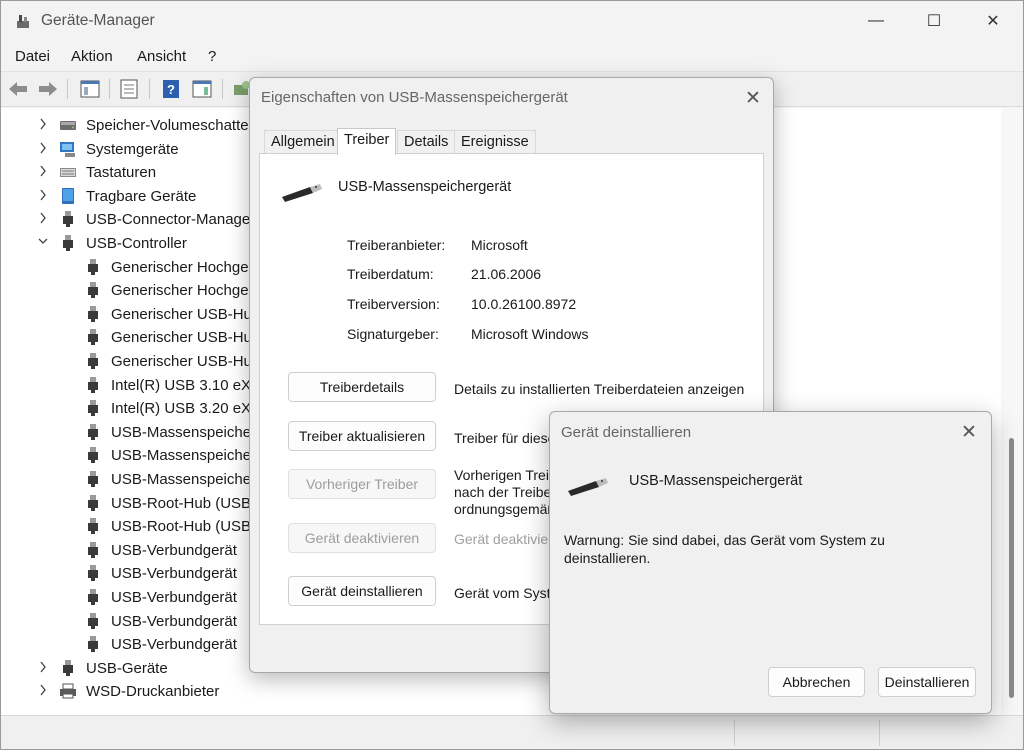 Image resolution: width=1024 pixels, height=750 pixels. Describe the element at coordinates (1012, 411) in the screenshot. I see `vertical-scrollbar` at that location.